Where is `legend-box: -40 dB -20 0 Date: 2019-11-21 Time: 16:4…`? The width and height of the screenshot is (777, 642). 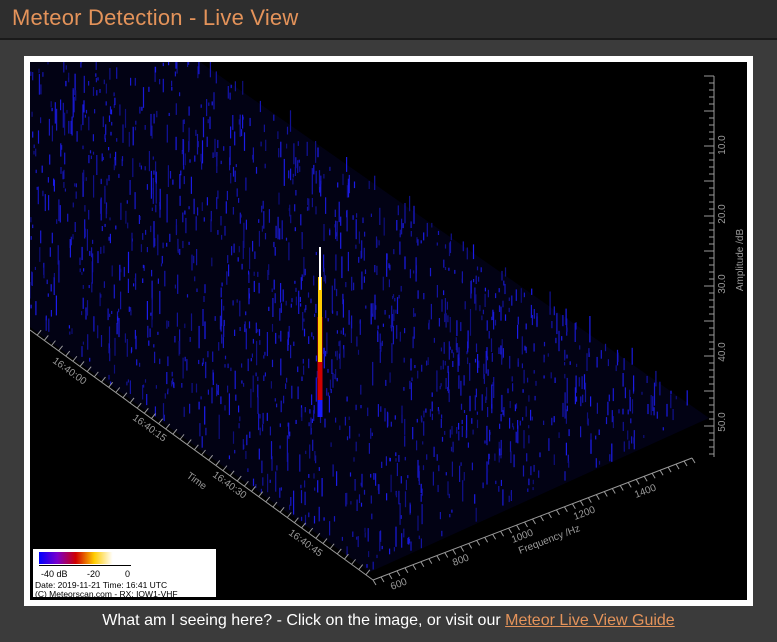 legend-box: -40 dB -20 0 Date: 2019-11-21 Time: 16:4… is located at coordinates (124, 574).